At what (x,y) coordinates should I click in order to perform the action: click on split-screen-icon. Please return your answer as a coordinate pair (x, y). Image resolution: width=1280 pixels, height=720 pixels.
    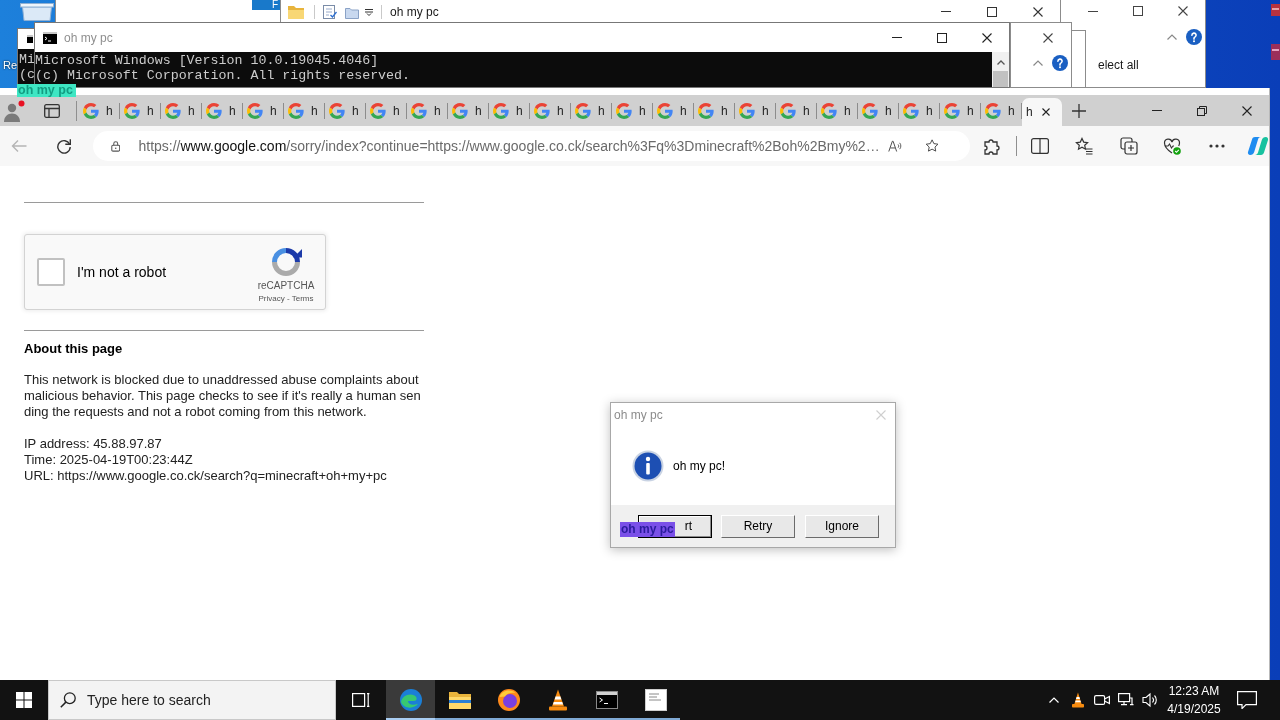
    Looking at the image, I should click on (1040, 146).